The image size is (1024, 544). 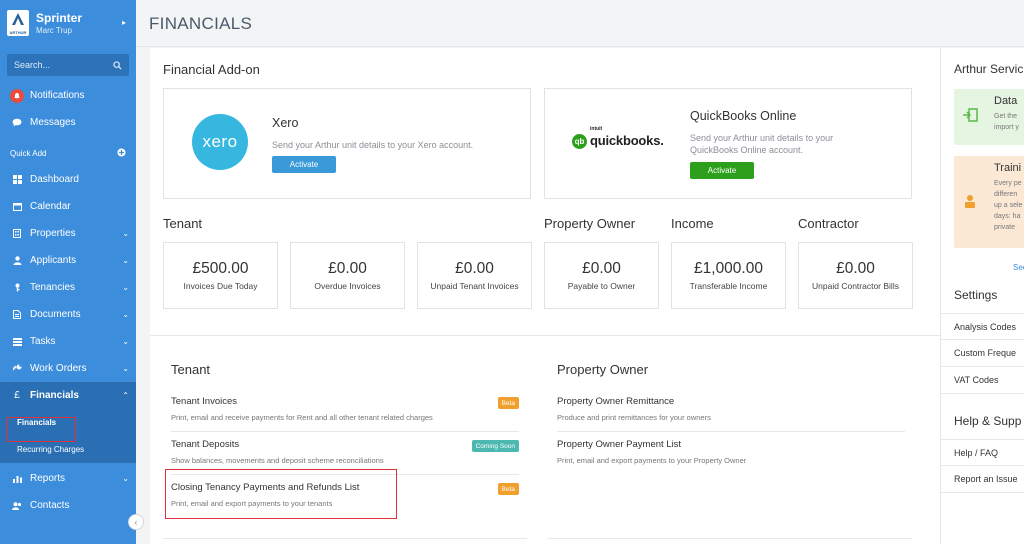 What do you see at coordinates (495, 446) in the screenshot?
I see `coming-soon-badge: Coming Soon` at bounding box center [495, 446].